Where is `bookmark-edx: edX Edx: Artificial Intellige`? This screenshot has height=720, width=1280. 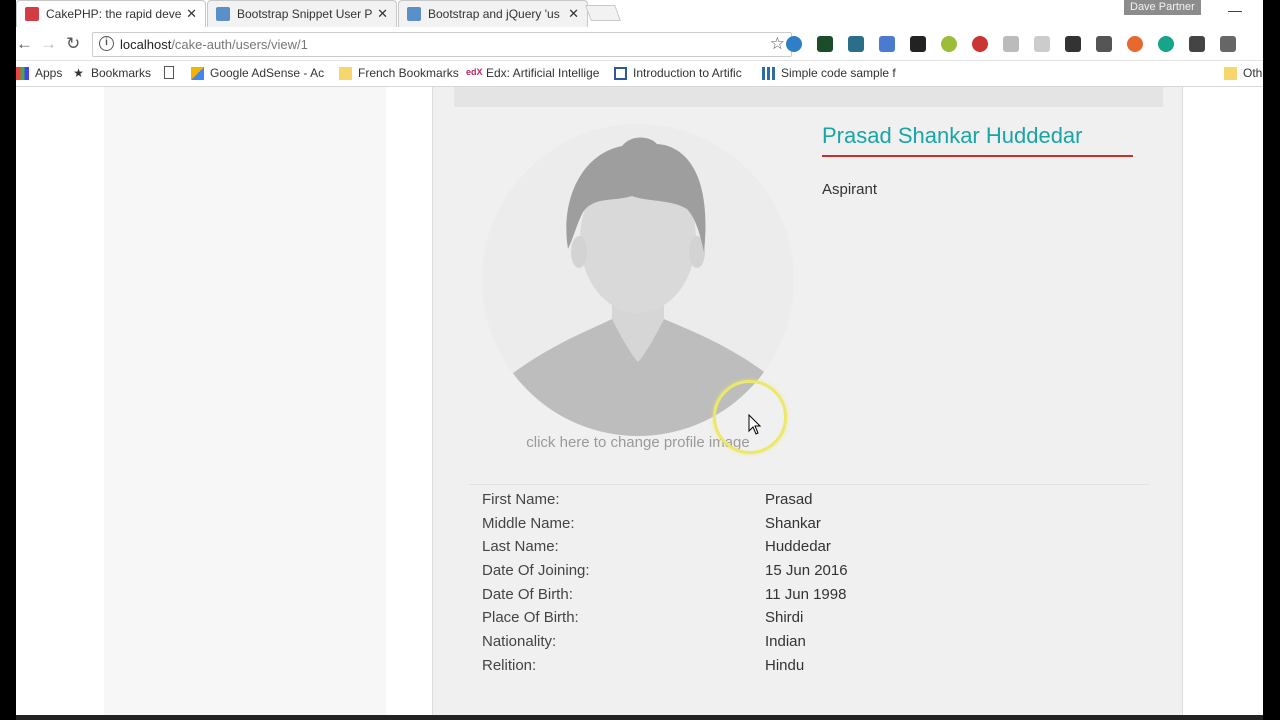 bookmark-edx: edX Edx: Artificial Intellige is located at coordinates (532, 73).